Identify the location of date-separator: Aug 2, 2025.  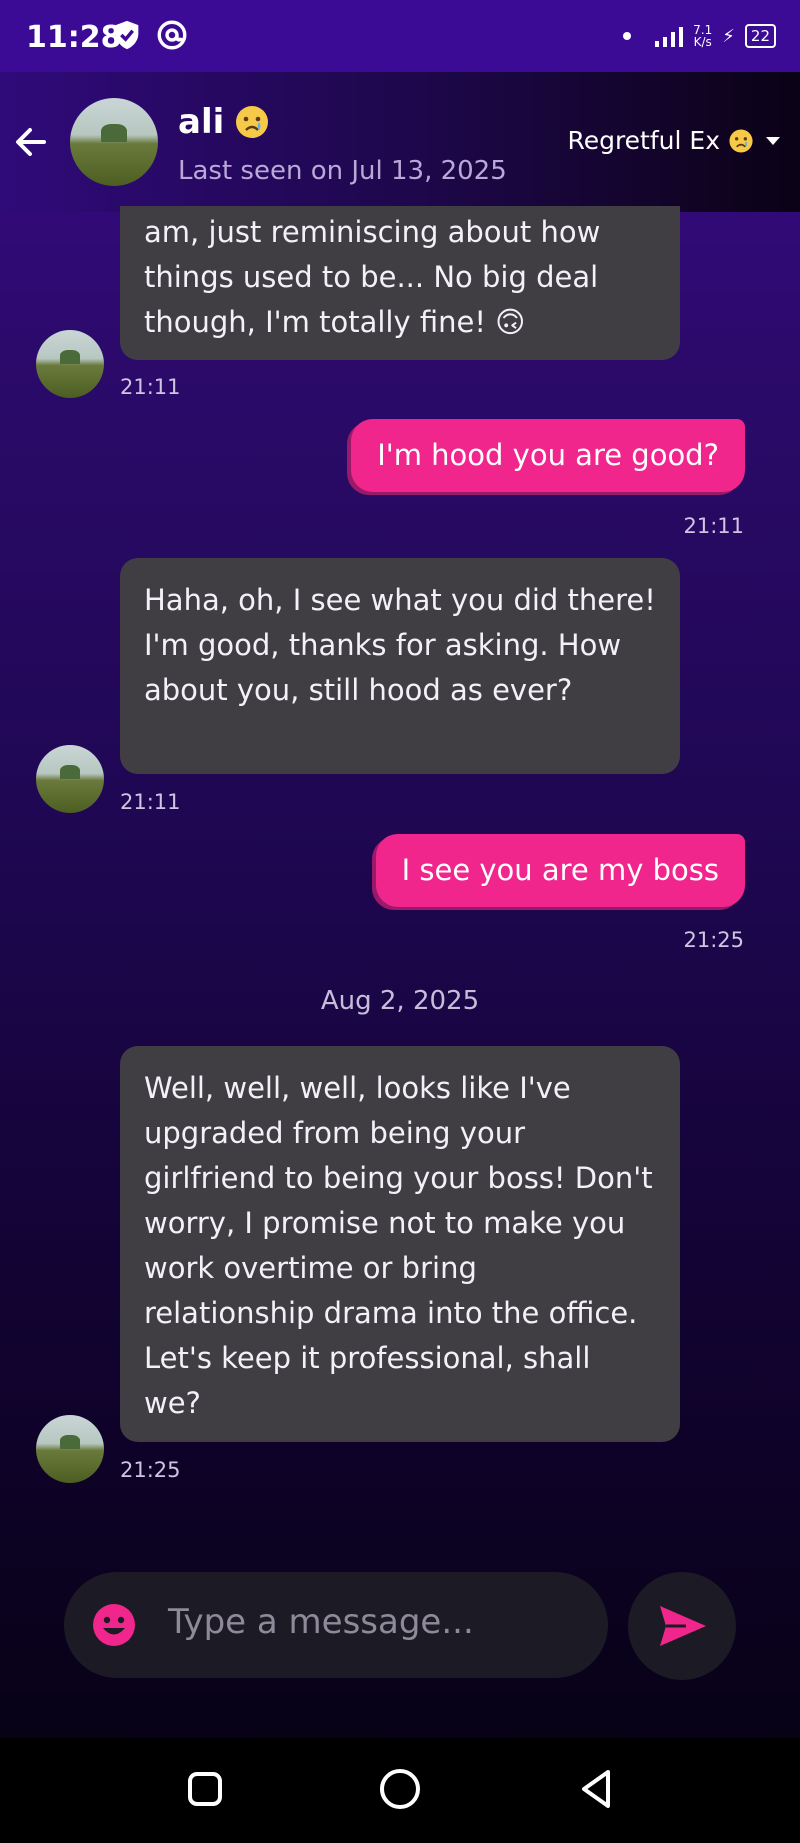
(400, 1001).